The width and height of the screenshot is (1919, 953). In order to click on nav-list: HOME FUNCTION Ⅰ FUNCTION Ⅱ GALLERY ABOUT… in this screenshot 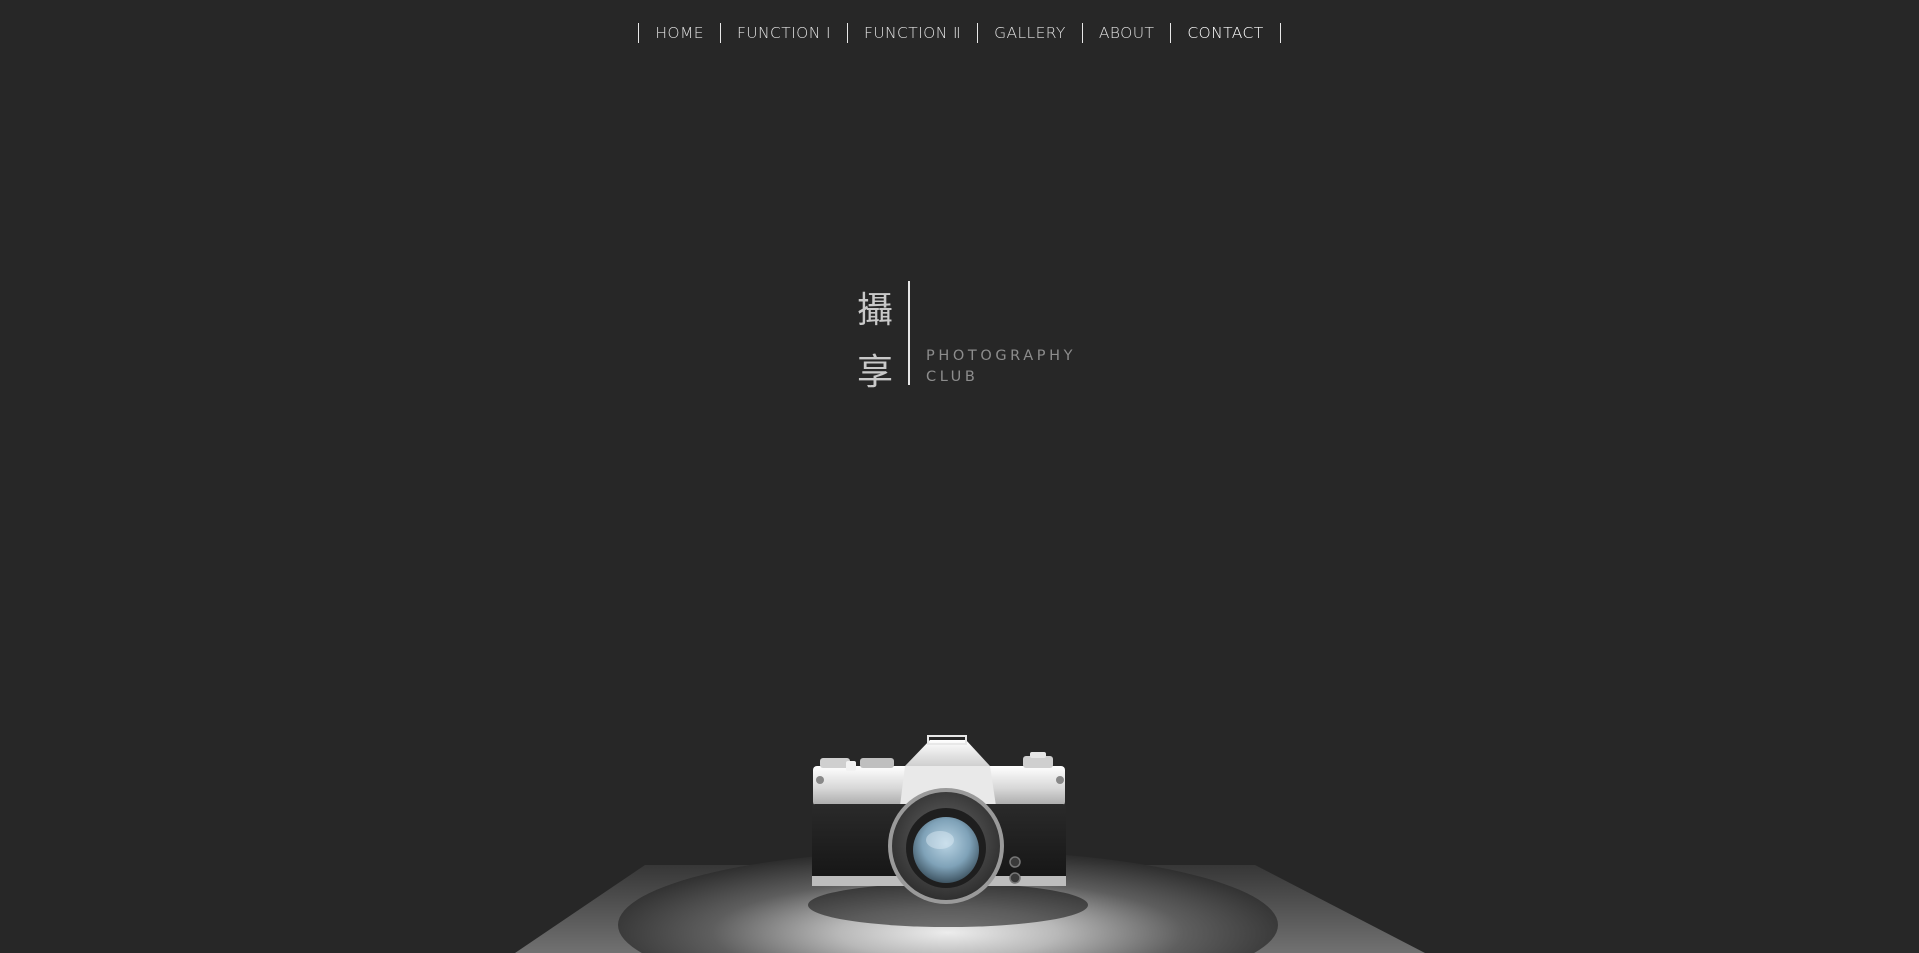, I will do `click(959, 33)`.